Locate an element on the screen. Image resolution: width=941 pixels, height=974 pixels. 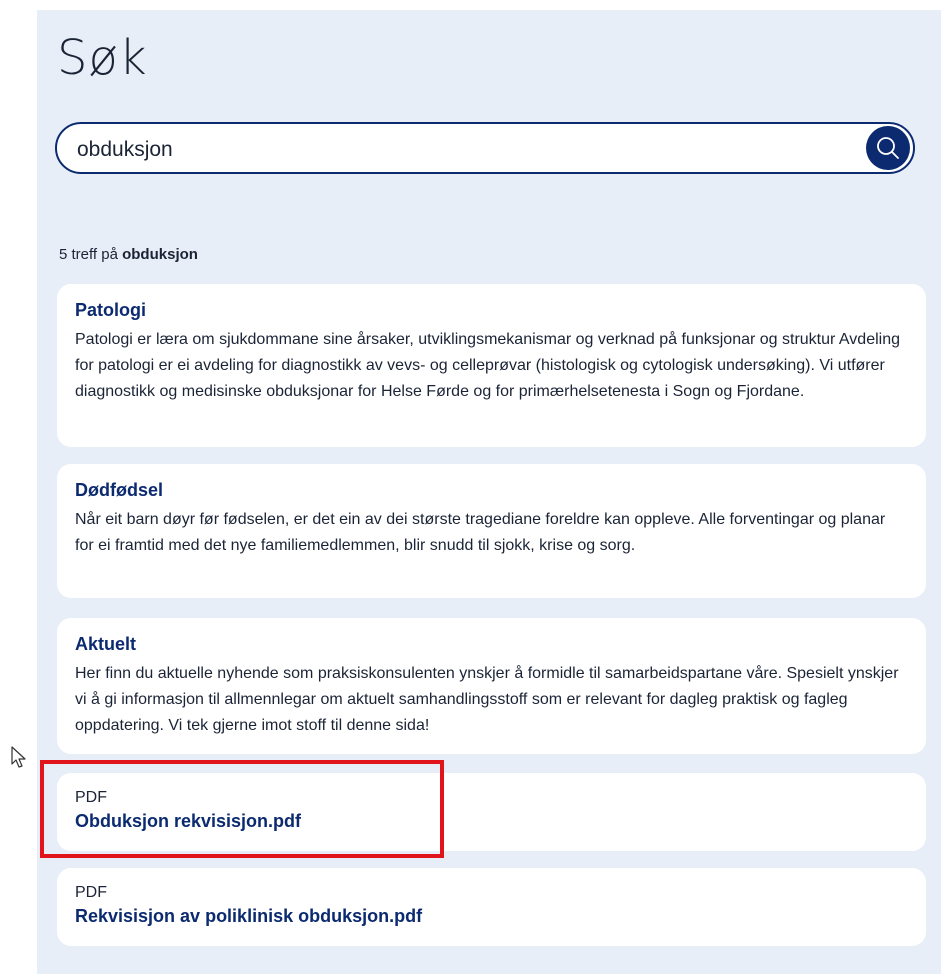
results-count: 5 treff på obduksjon is located at coordinates (128, 254).